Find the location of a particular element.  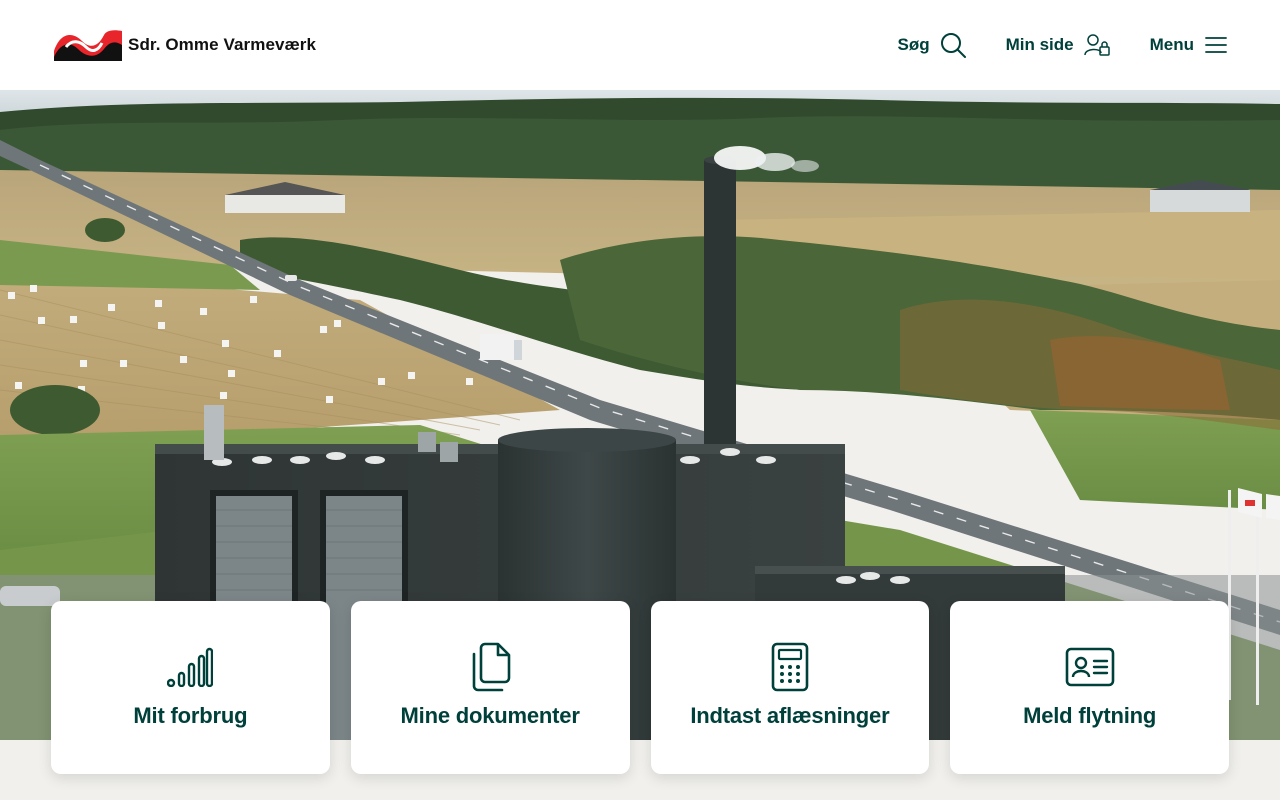

card-mit-forbrug: Mit forbrug is located at coordinates (190, 687).